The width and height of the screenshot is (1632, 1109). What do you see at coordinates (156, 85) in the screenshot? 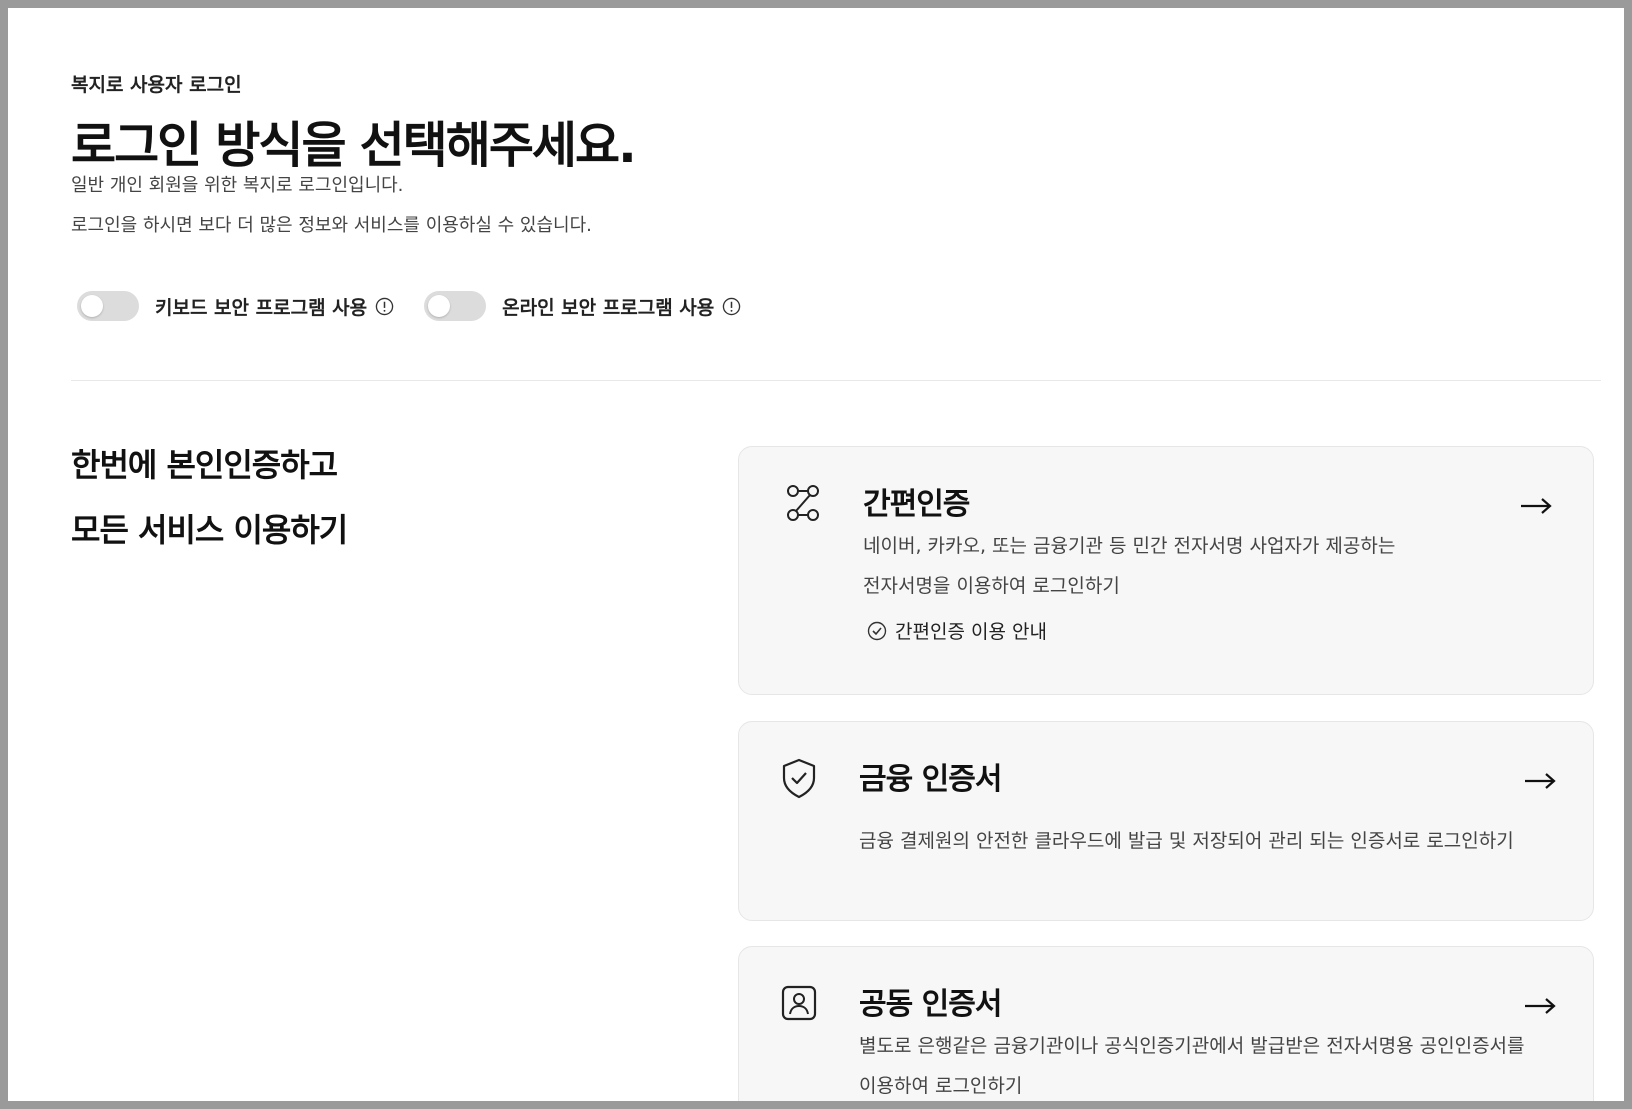
I see `page-eyebrow: 복지로 사용자 로그인` at bounding box center [156, 85].